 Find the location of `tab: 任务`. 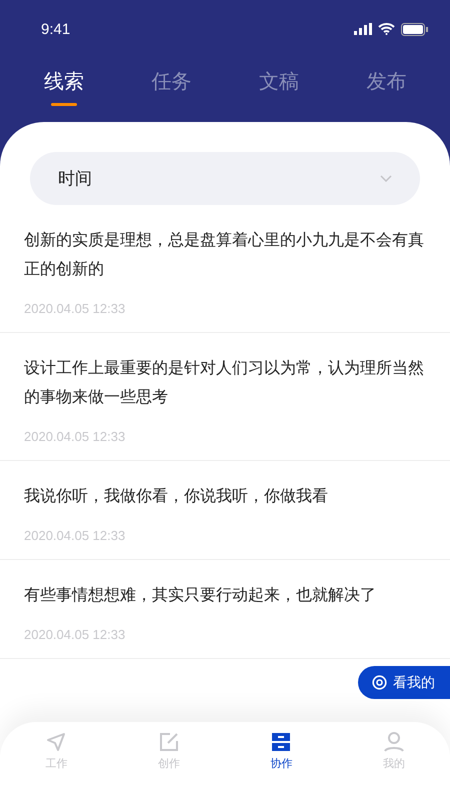

tab: 任务 is located at coordinates (171, 83).